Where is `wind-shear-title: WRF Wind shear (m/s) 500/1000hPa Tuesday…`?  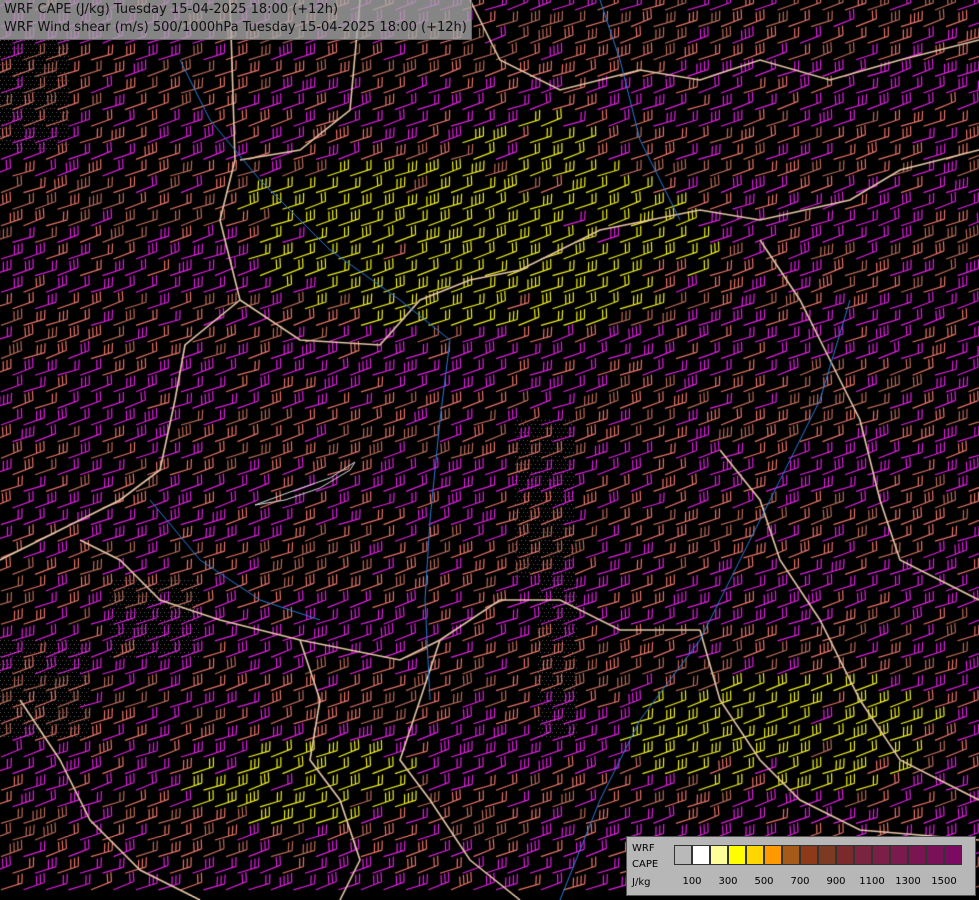 wind-shear-title: WRF Wind shear (m/s) 500/1000hPa Tuesday… is located at coordinates (235, 27).